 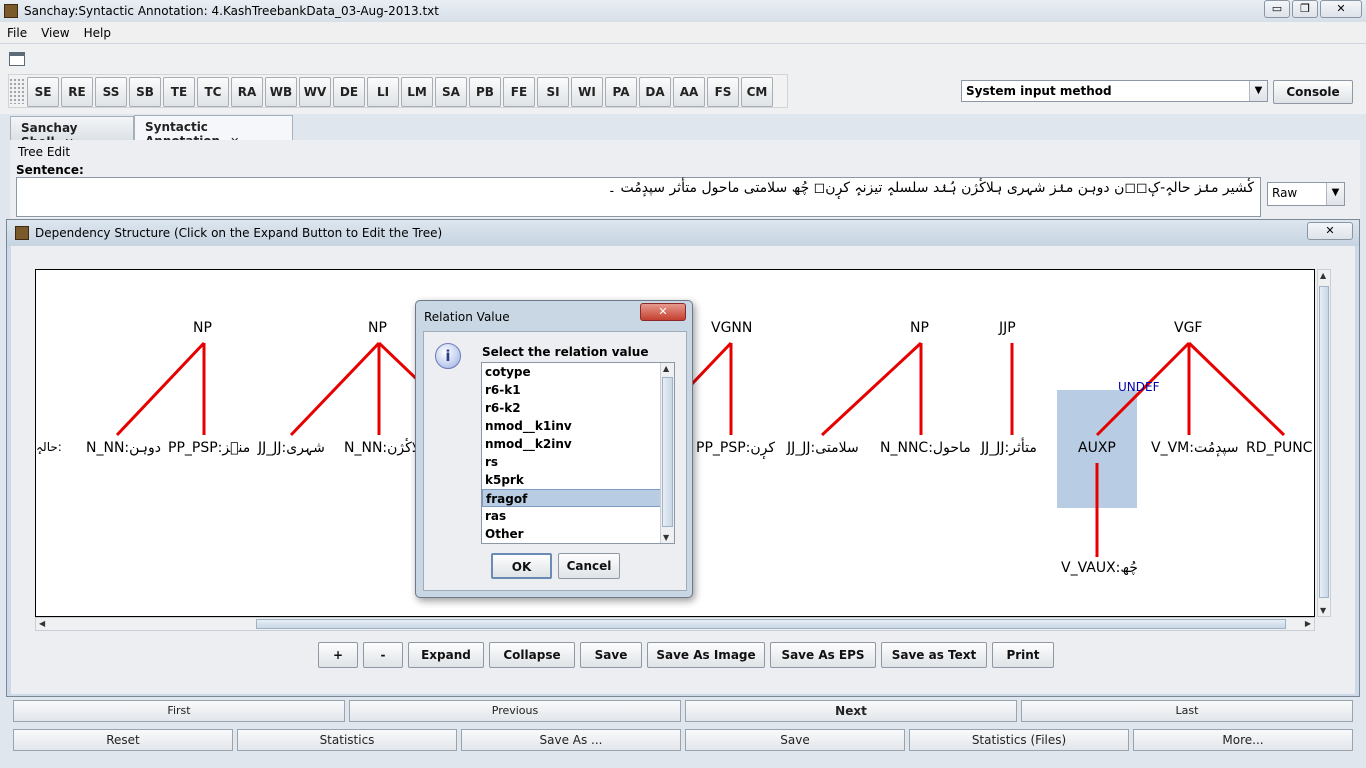 I want to click on list-item: r6-k2, so click(x=578, y=408).